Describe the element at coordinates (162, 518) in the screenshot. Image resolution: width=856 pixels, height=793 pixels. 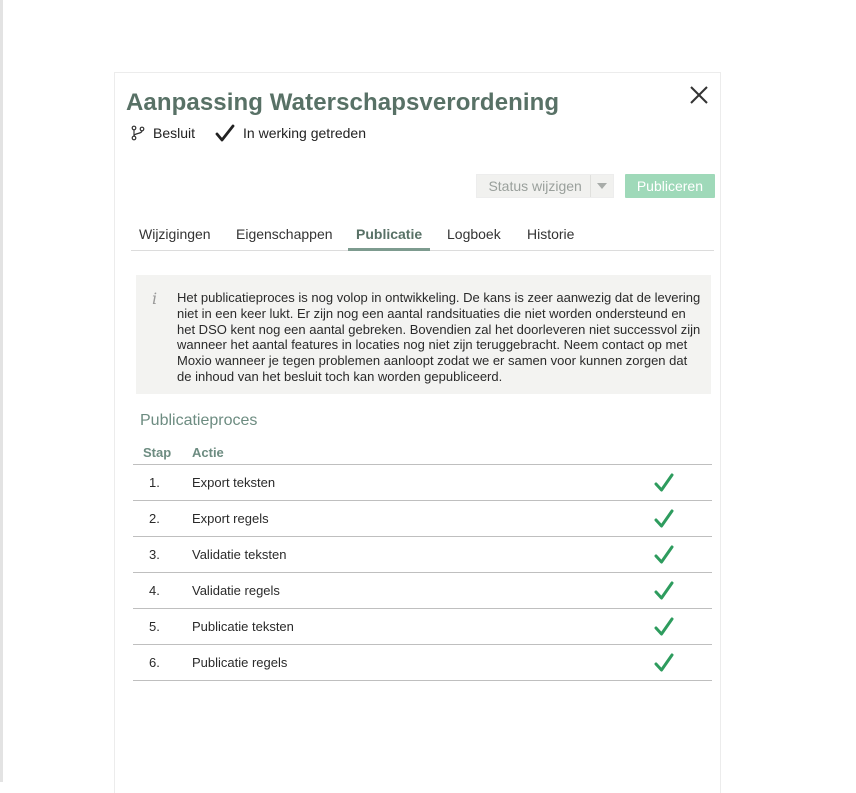
I see `step-number: 2.` at that location.